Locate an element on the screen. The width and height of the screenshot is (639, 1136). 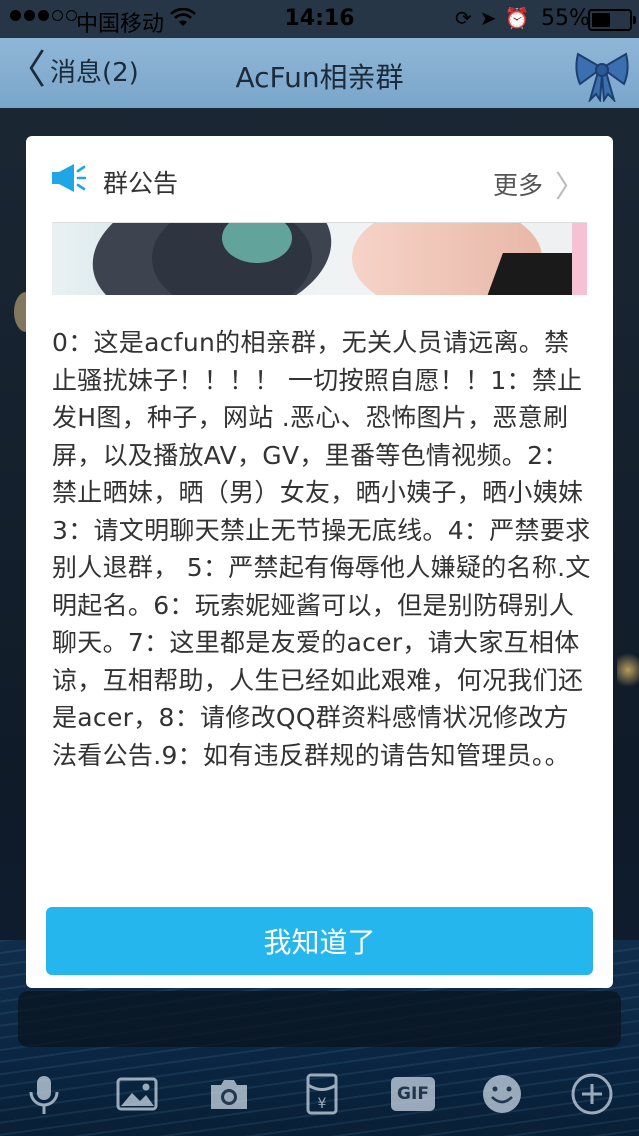
dialog-title: 群公告 is located at coordinates (141, 183).